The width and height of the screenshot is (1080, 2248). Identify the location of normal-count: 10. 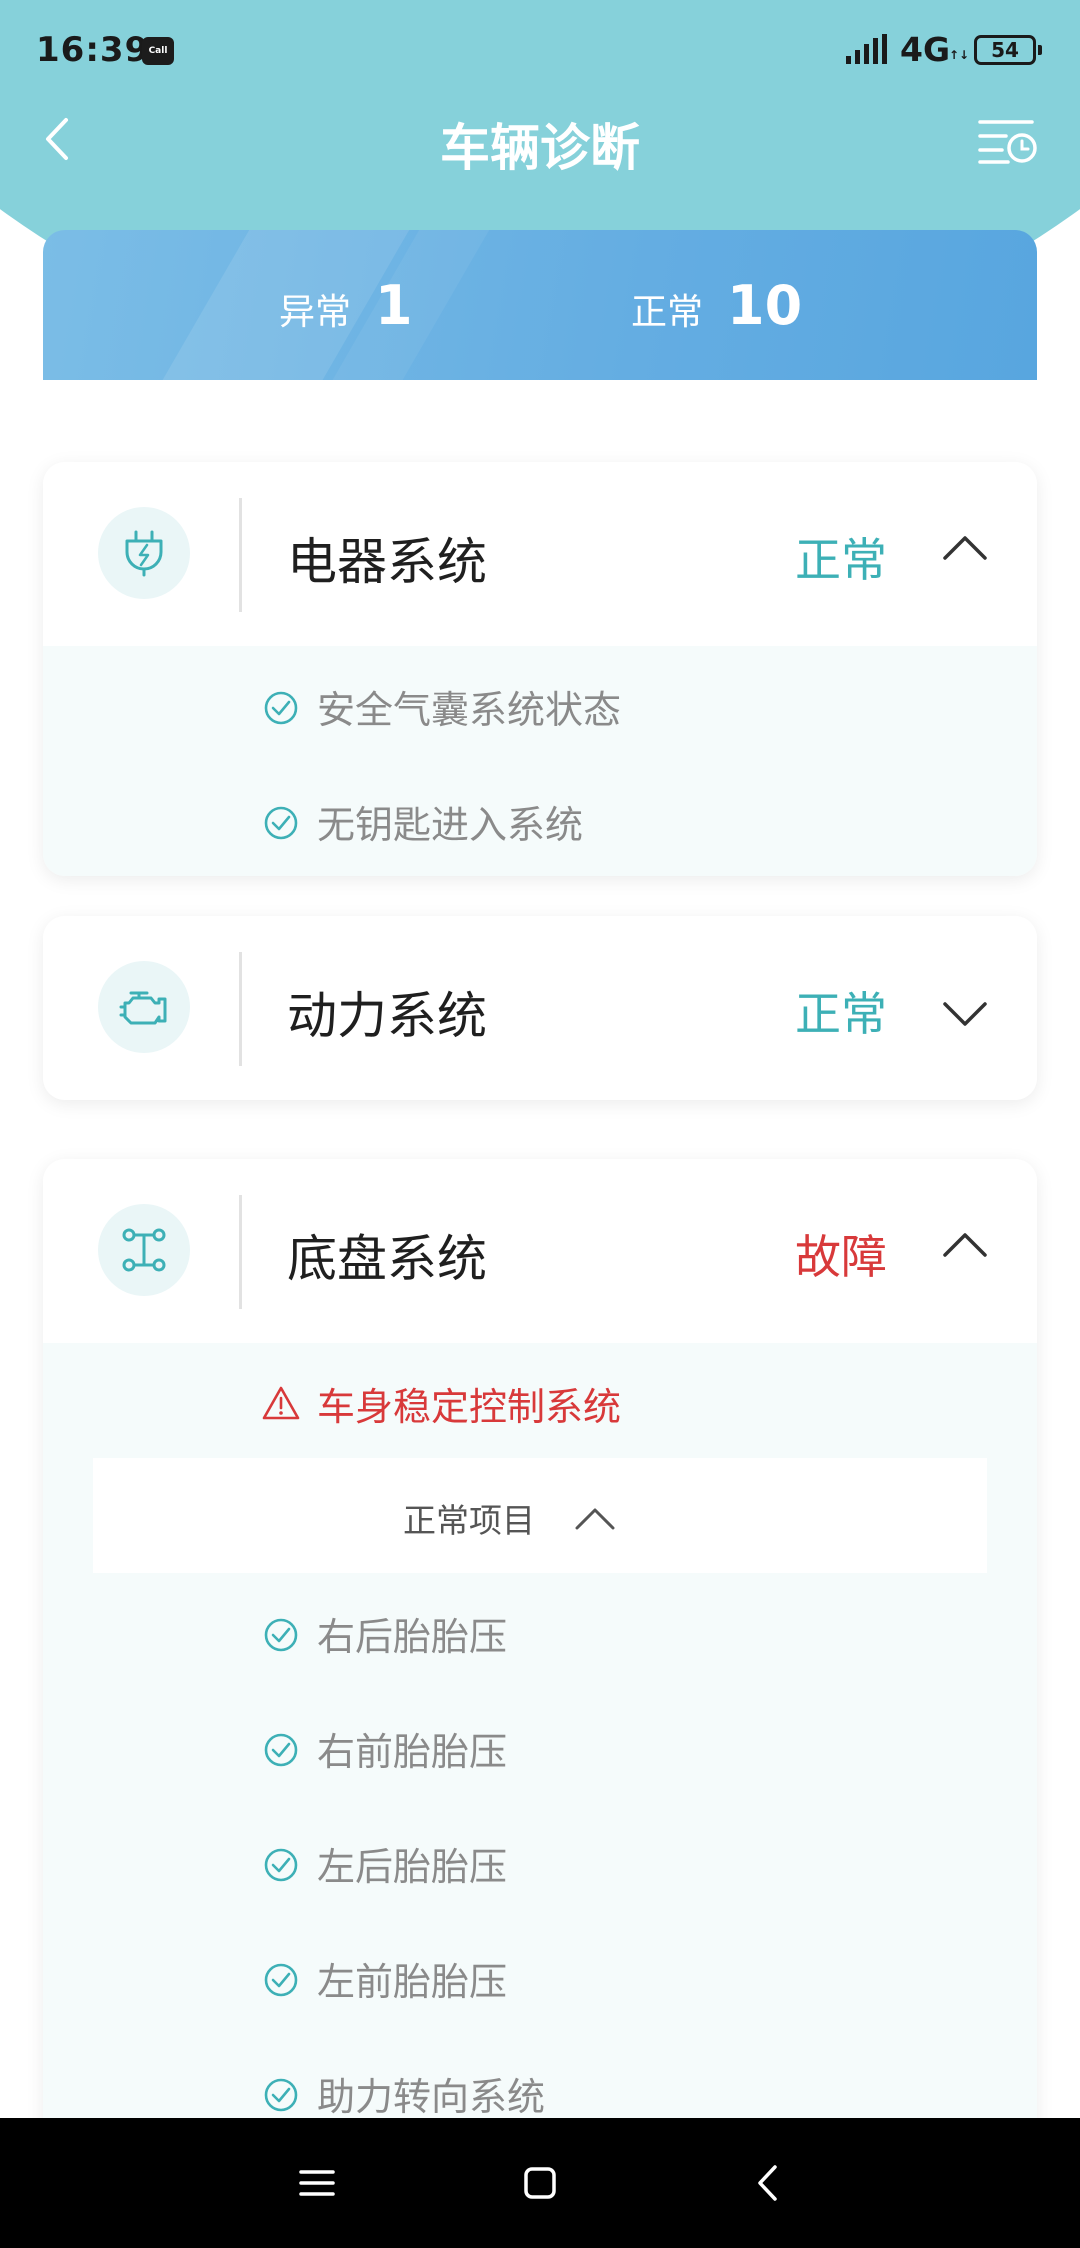
(765, 305).